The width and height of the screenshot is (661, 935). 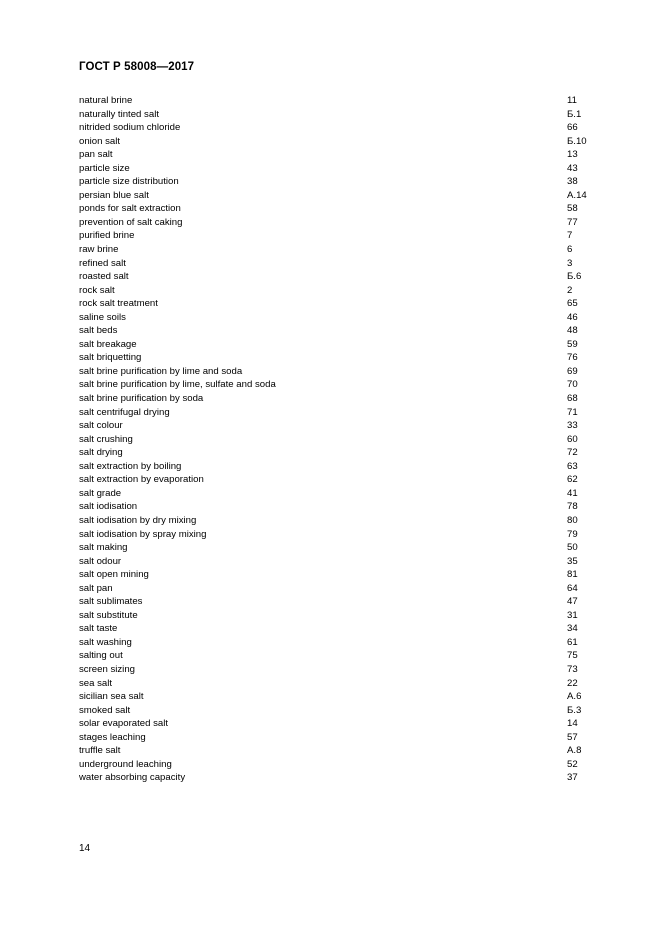 What do you see at coordinates (339, 467) in the screenshot?
I see `index-entry: salt extraction by boiling 63` at bounding box center [339, 467].